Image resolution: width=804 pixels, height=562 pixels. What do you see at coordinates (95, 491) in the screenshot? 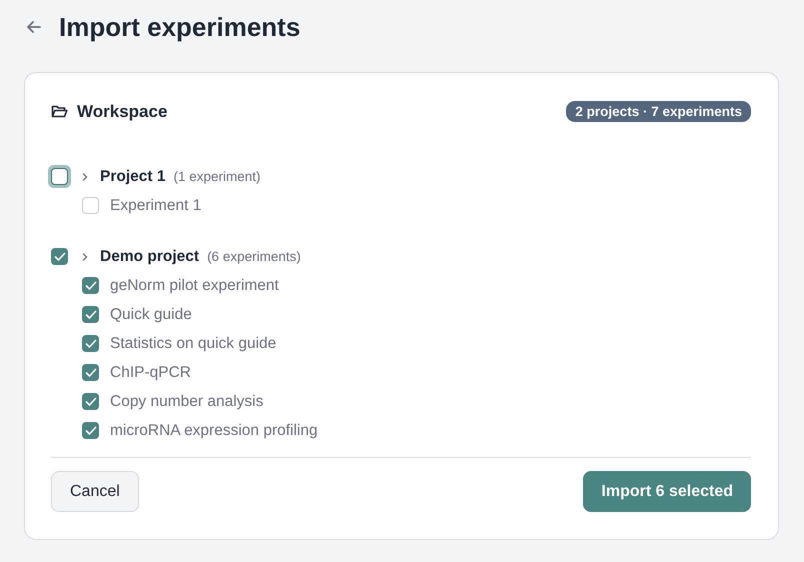
I see `cancel-button: Cancel` at bounding box center [95, 491].